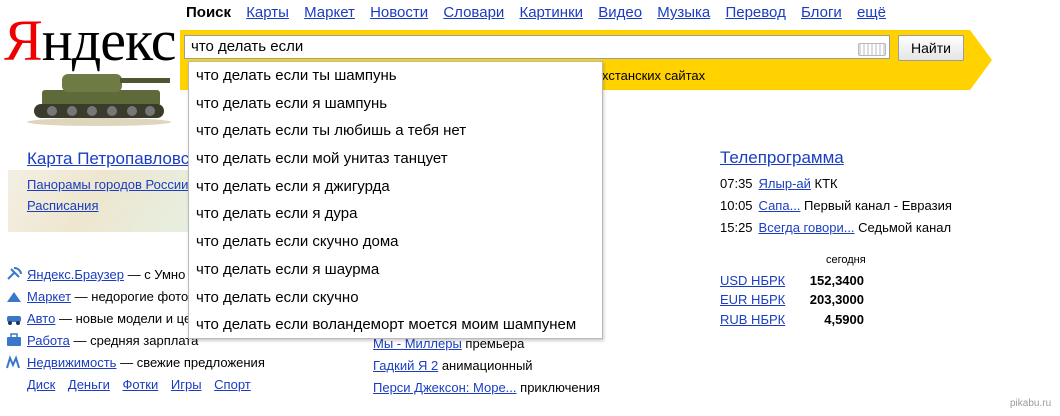  I want to click on watermark: pikabu.ru, so click(1031, 403).